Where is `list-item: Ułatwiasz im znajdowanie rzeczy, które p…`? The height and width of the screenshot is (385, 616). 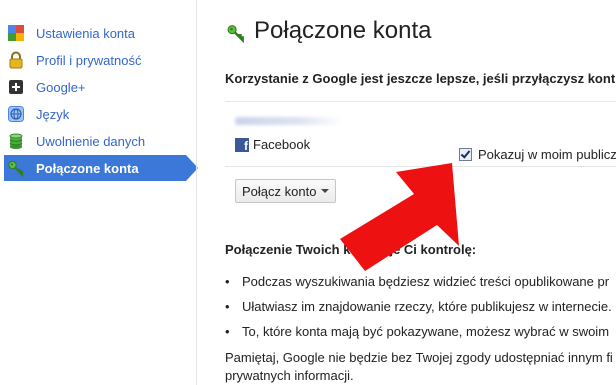
list-item: Ułatwiasz im znajdowanie rzeczy, które p… is located at coordinates (418, 310).